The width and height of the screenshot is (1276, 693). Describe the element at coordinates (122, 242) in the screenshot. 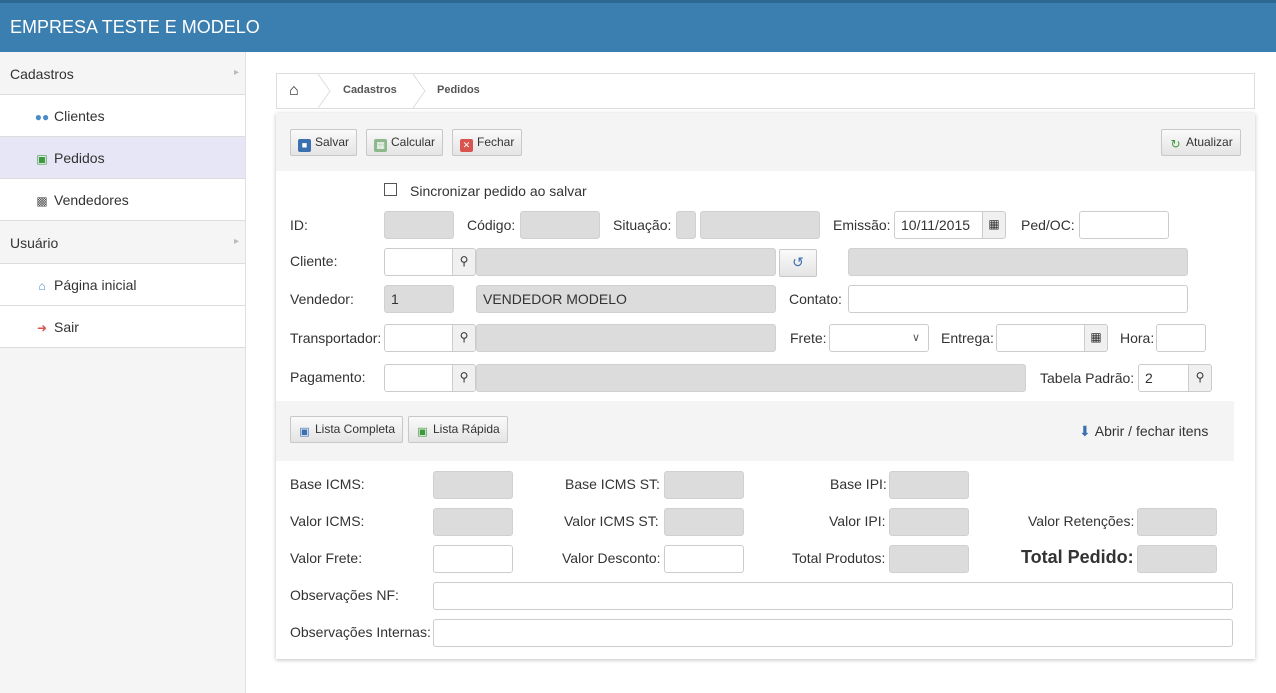

I see `sidebar-section-usuario: Usuário ▸` at that location.